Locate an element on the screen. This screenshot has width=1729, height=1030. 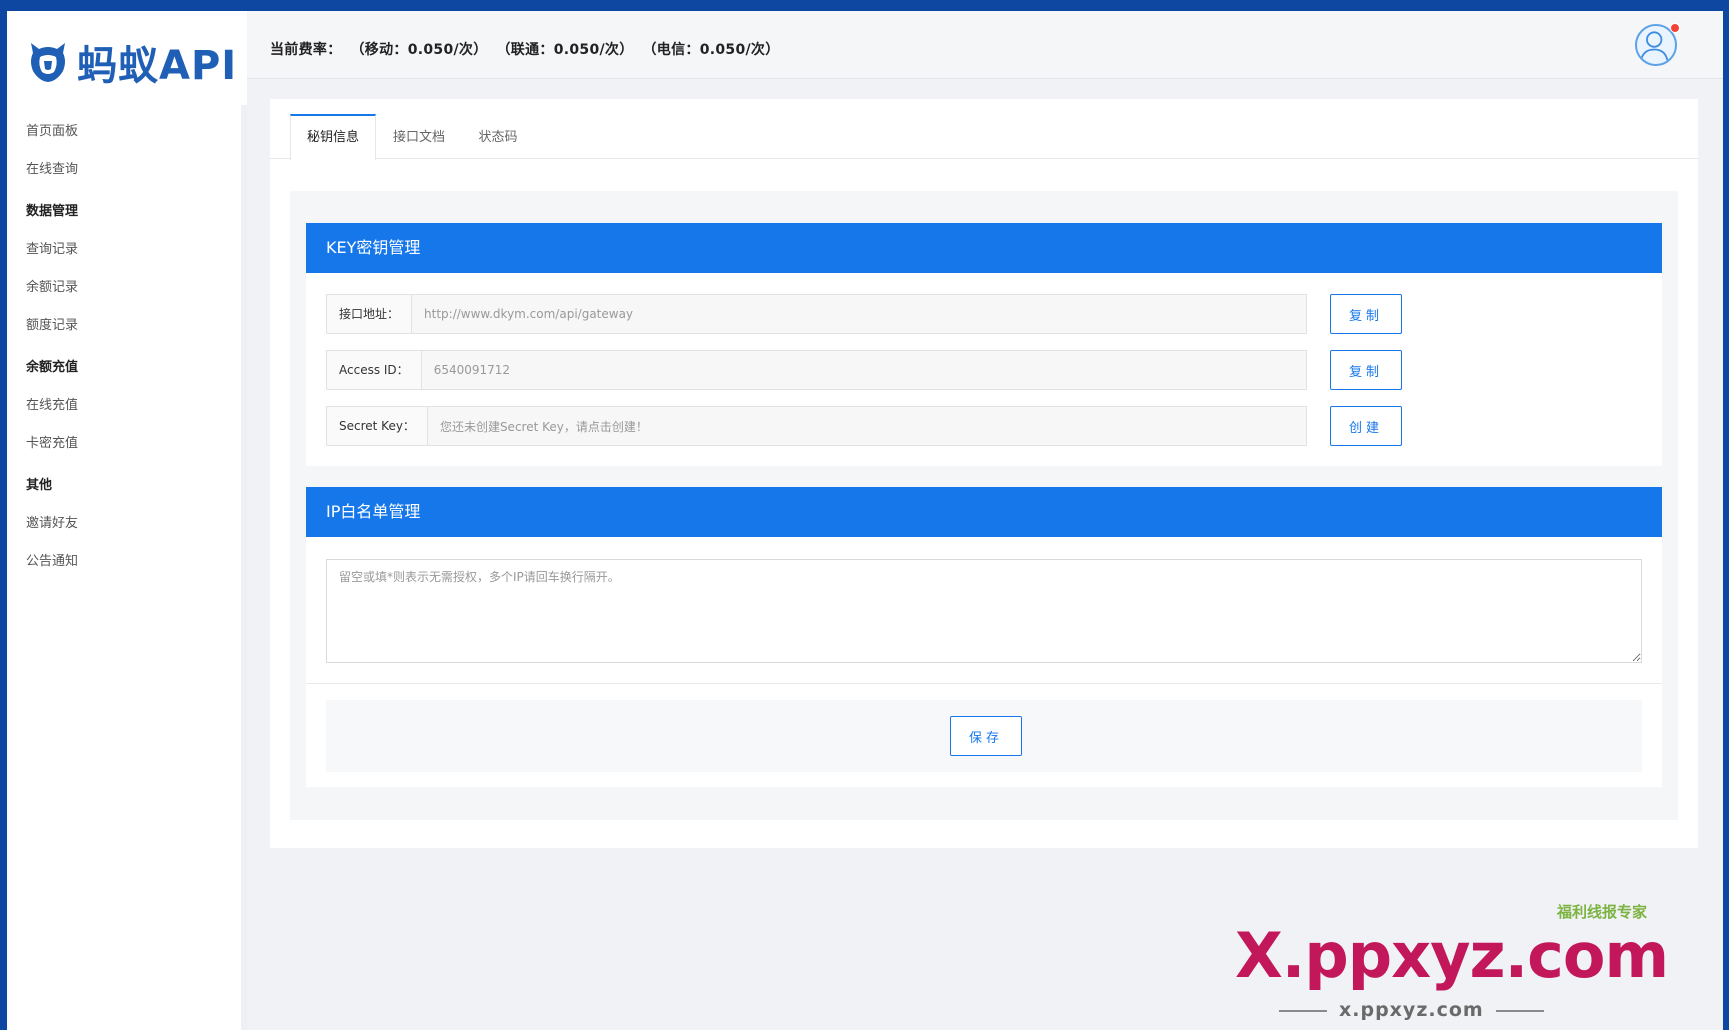
access-id-input is located at coordinates (863, 370).